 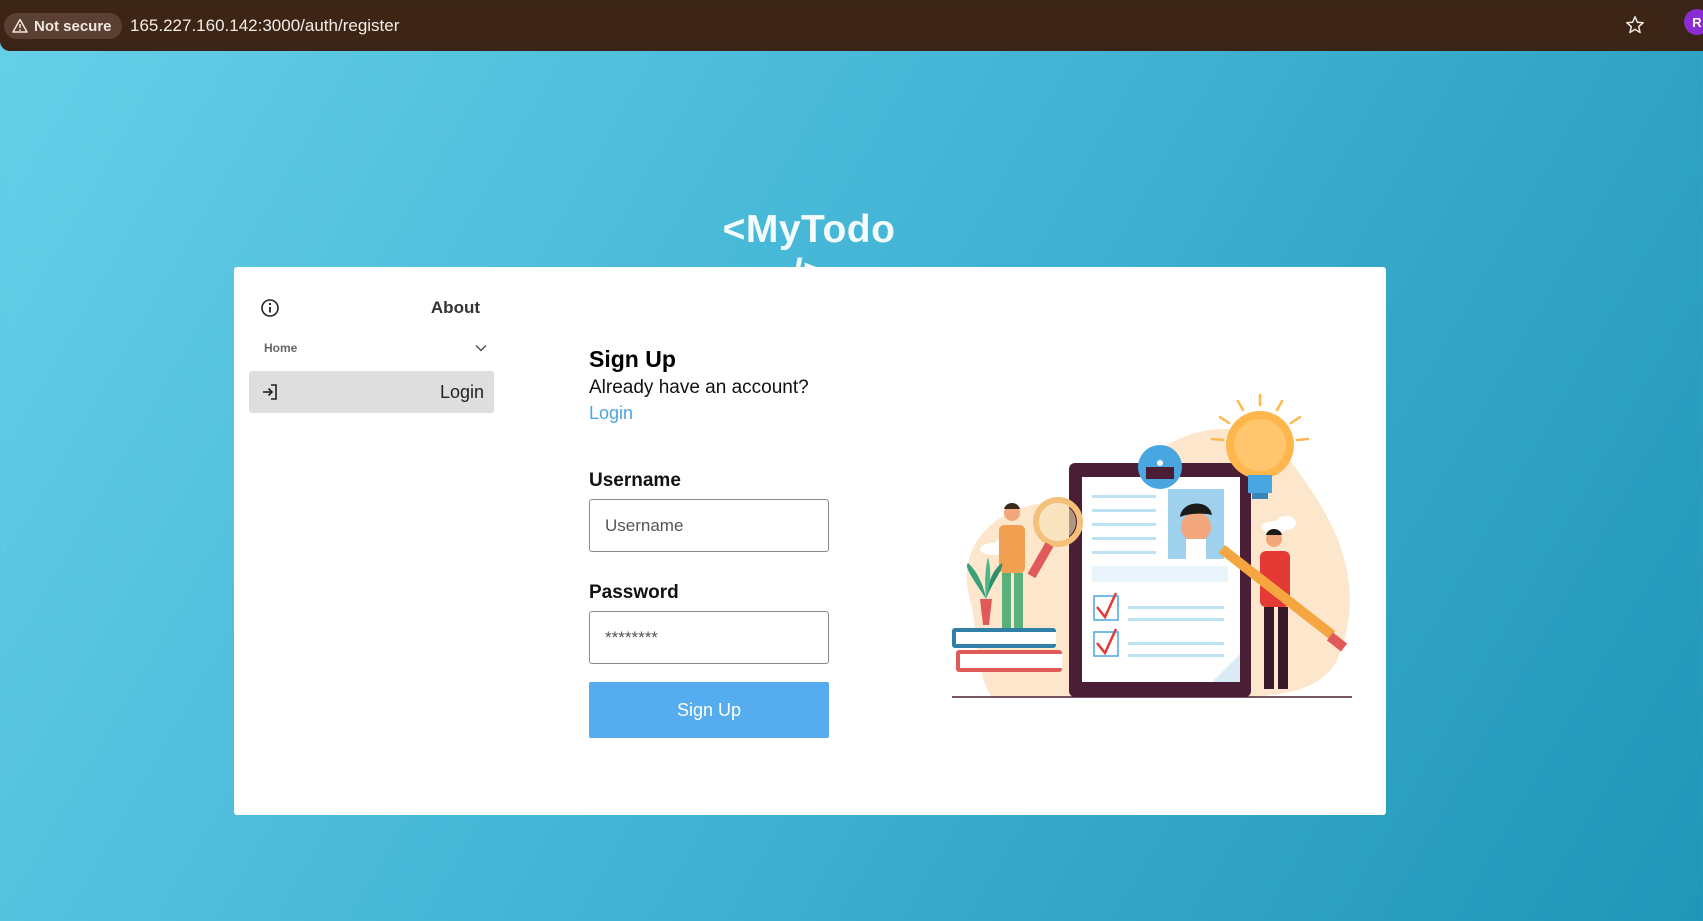 What do you see at coordinates (20, 25) in the screenshot?
I see `warning-icon` at bounding box center [20, 25].